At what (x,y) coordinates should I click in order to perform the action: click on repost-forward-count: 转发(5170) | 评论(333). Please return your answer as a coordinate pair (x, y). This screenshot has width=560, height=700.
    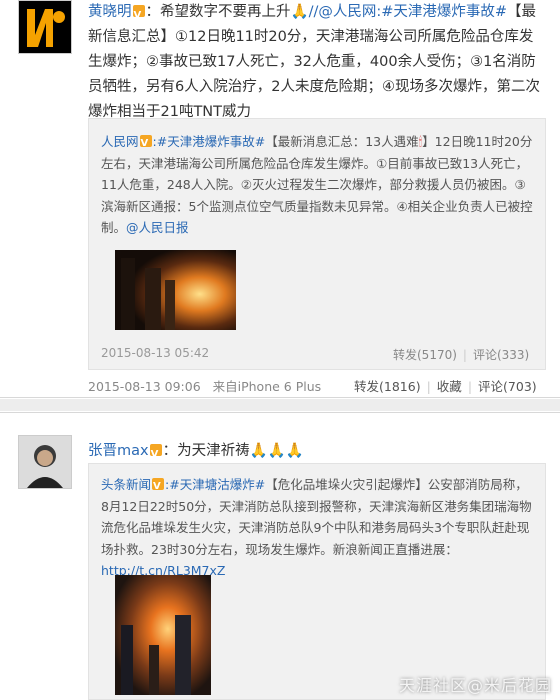
    Looking at the image, I should click on (461, 354).